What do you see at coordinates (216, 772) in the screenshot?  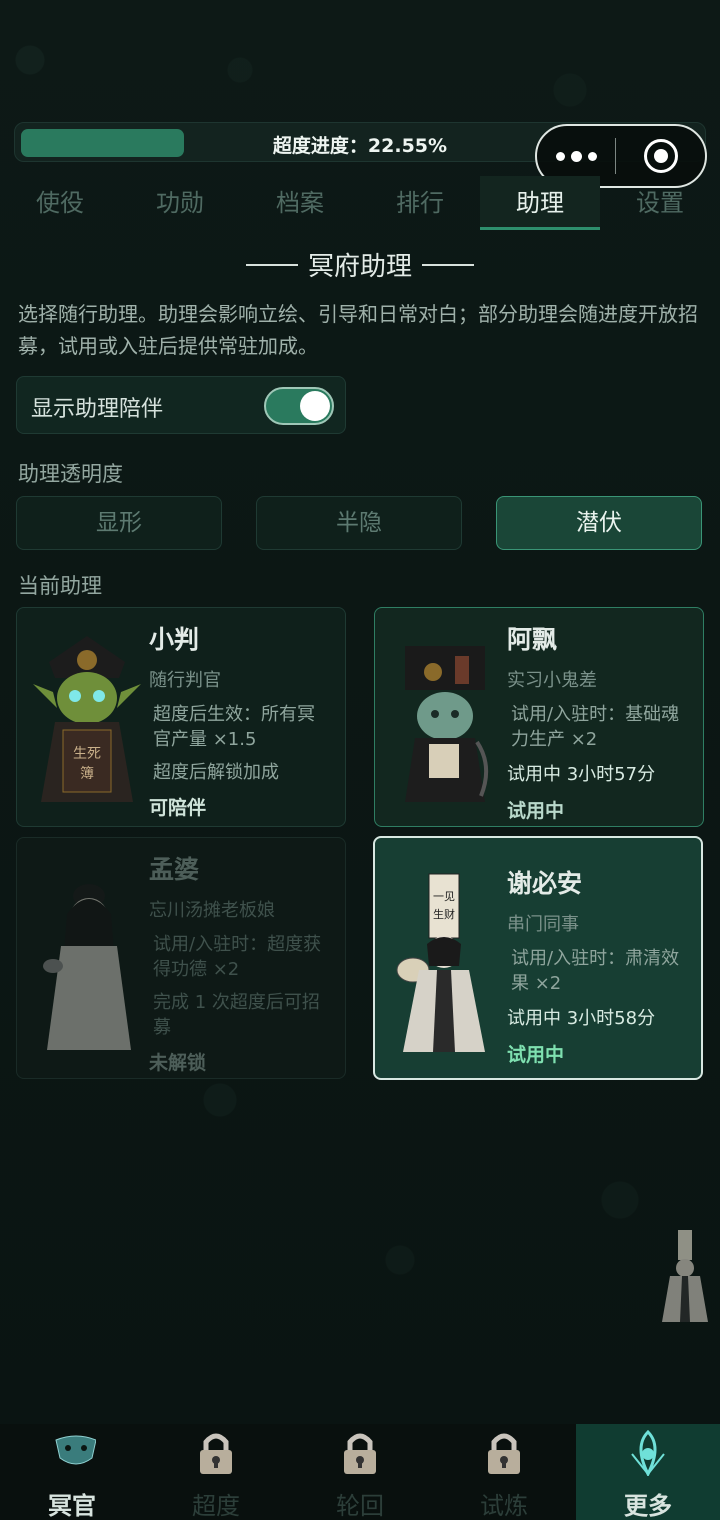 I see `assistant-status-line: 超度后解锁加成` at bounding box center [216, 772].